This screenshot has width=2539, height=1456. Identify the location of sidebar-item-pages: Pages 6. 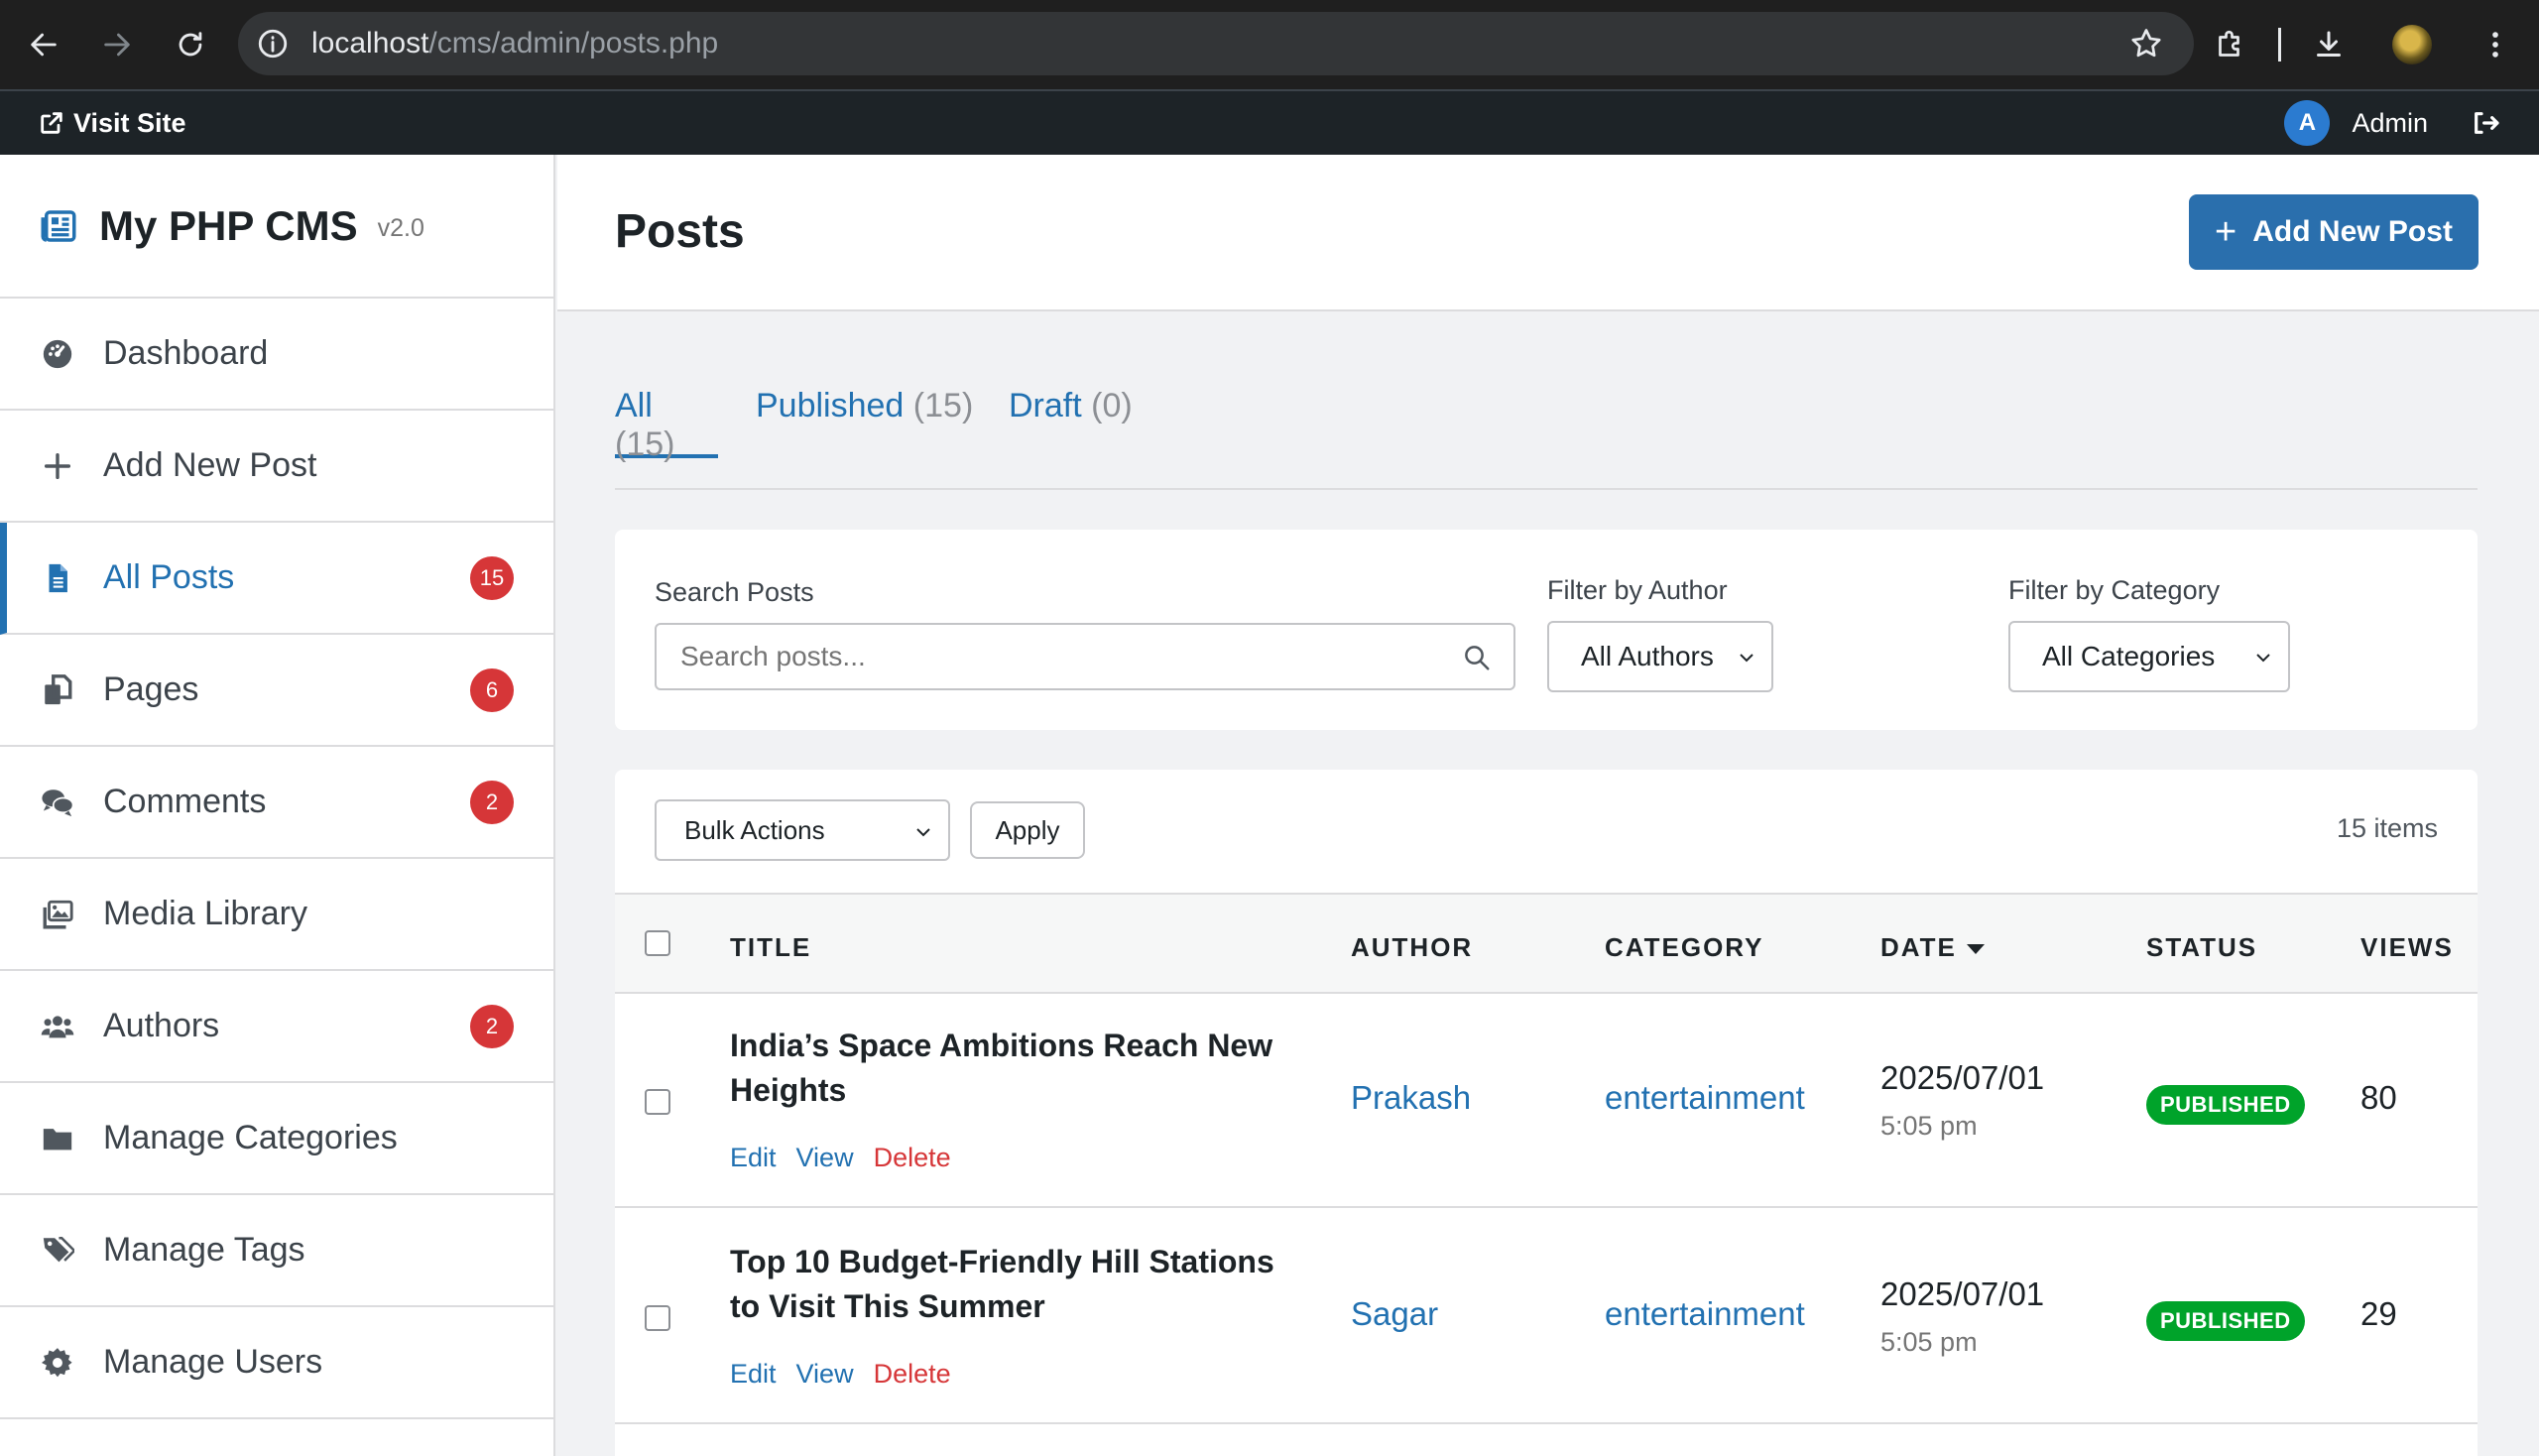
(276, 691).